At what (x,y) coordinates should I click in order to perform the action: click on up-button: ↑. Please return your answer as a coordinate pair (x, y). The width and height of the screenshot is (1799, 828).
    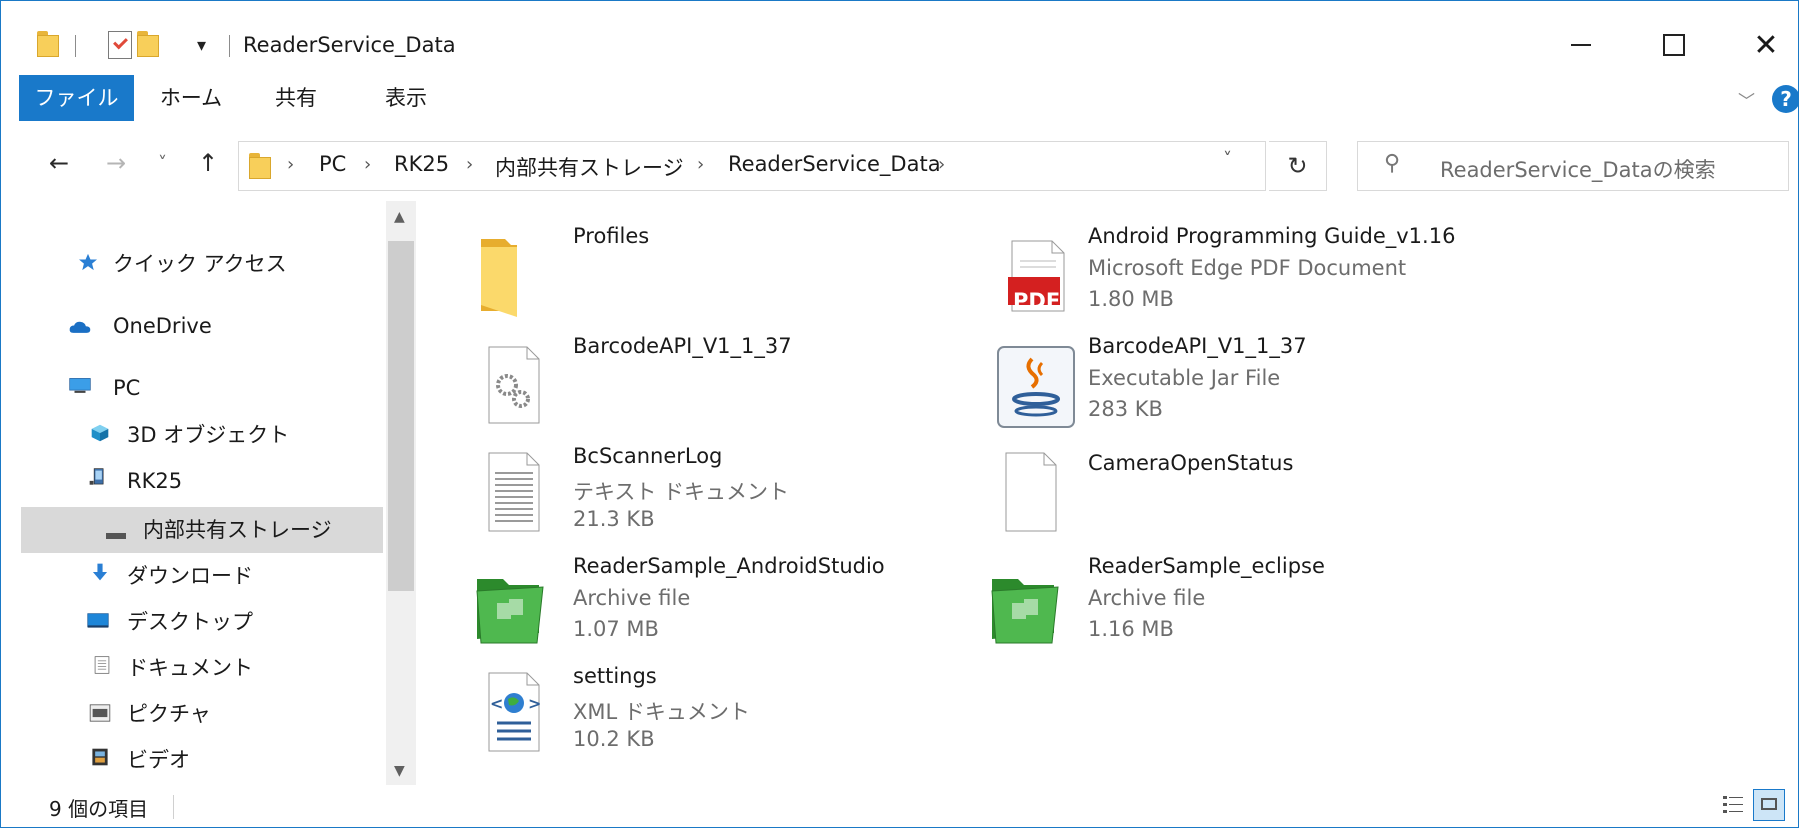
    Looking at the image, I should click on (208, 163).